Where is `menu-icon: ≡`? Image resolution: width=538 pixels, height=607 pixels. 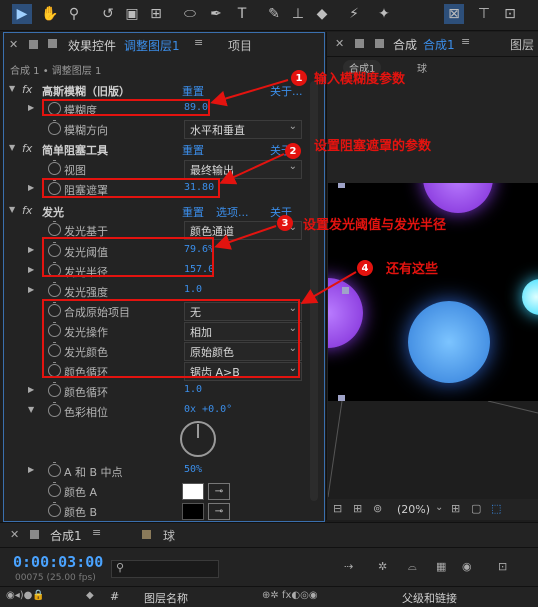
menu-icon: ≡ is located at coordinates (96, 532).